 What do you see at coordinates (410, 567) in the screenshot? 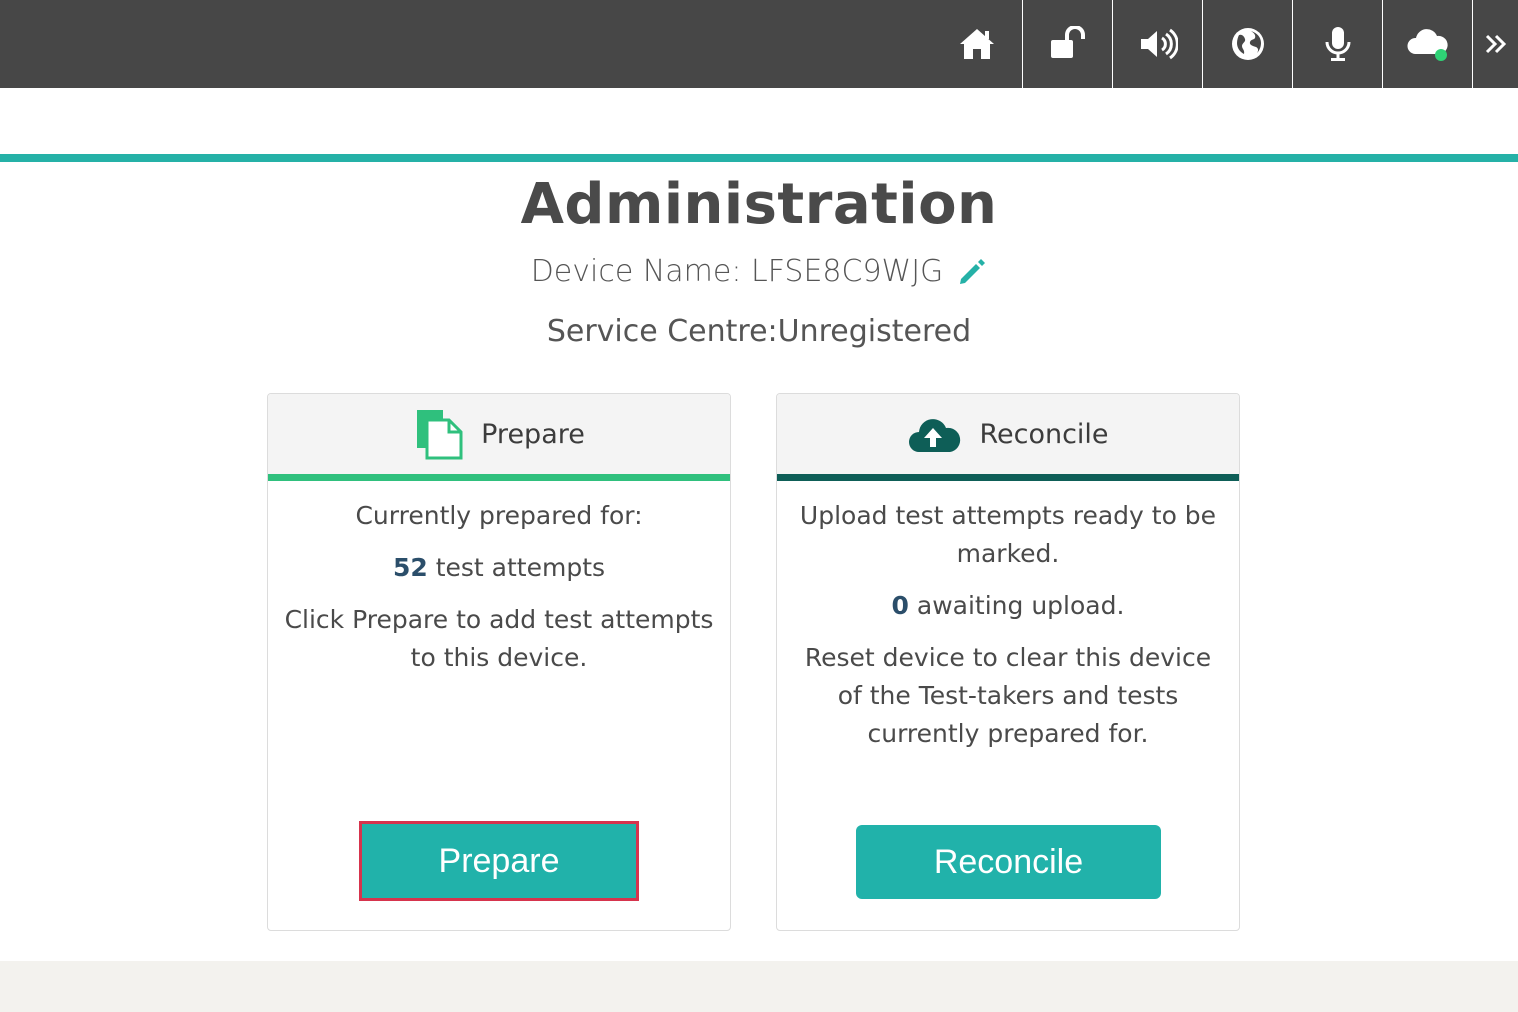
I see `prepared-count: 52` at bounding box center [410, 567].